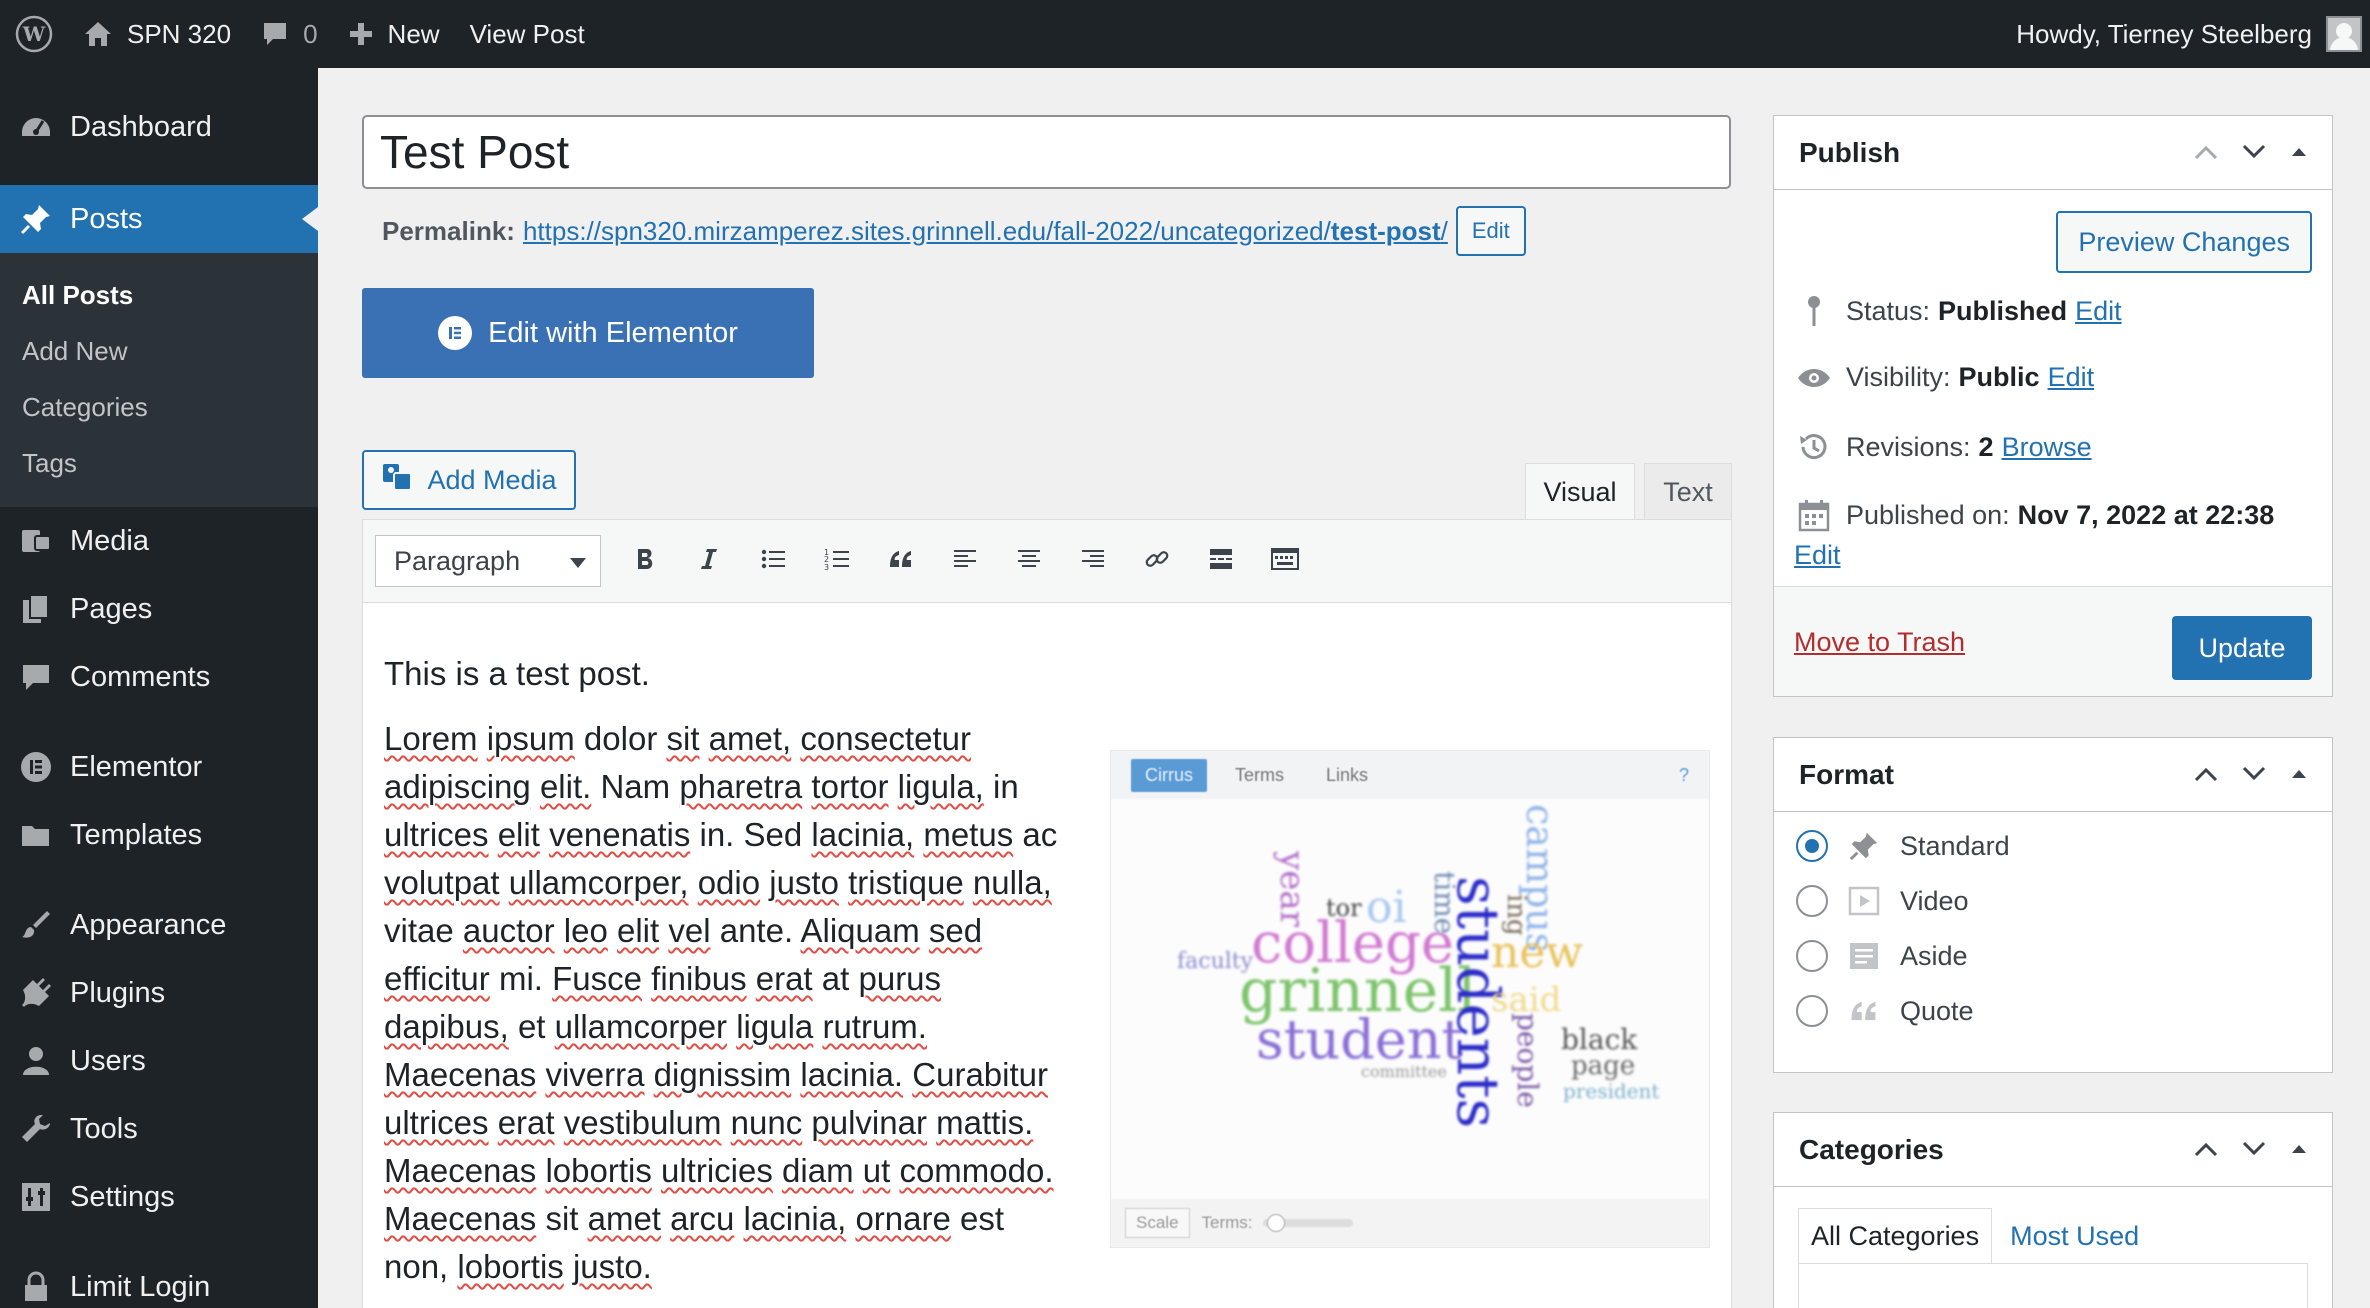 Image resolution: width=2370 pixels, height=1308 pixels. Describe the element at coordinates (394, 34) in the screenshot. I see `new-content-menu: New` at that location.